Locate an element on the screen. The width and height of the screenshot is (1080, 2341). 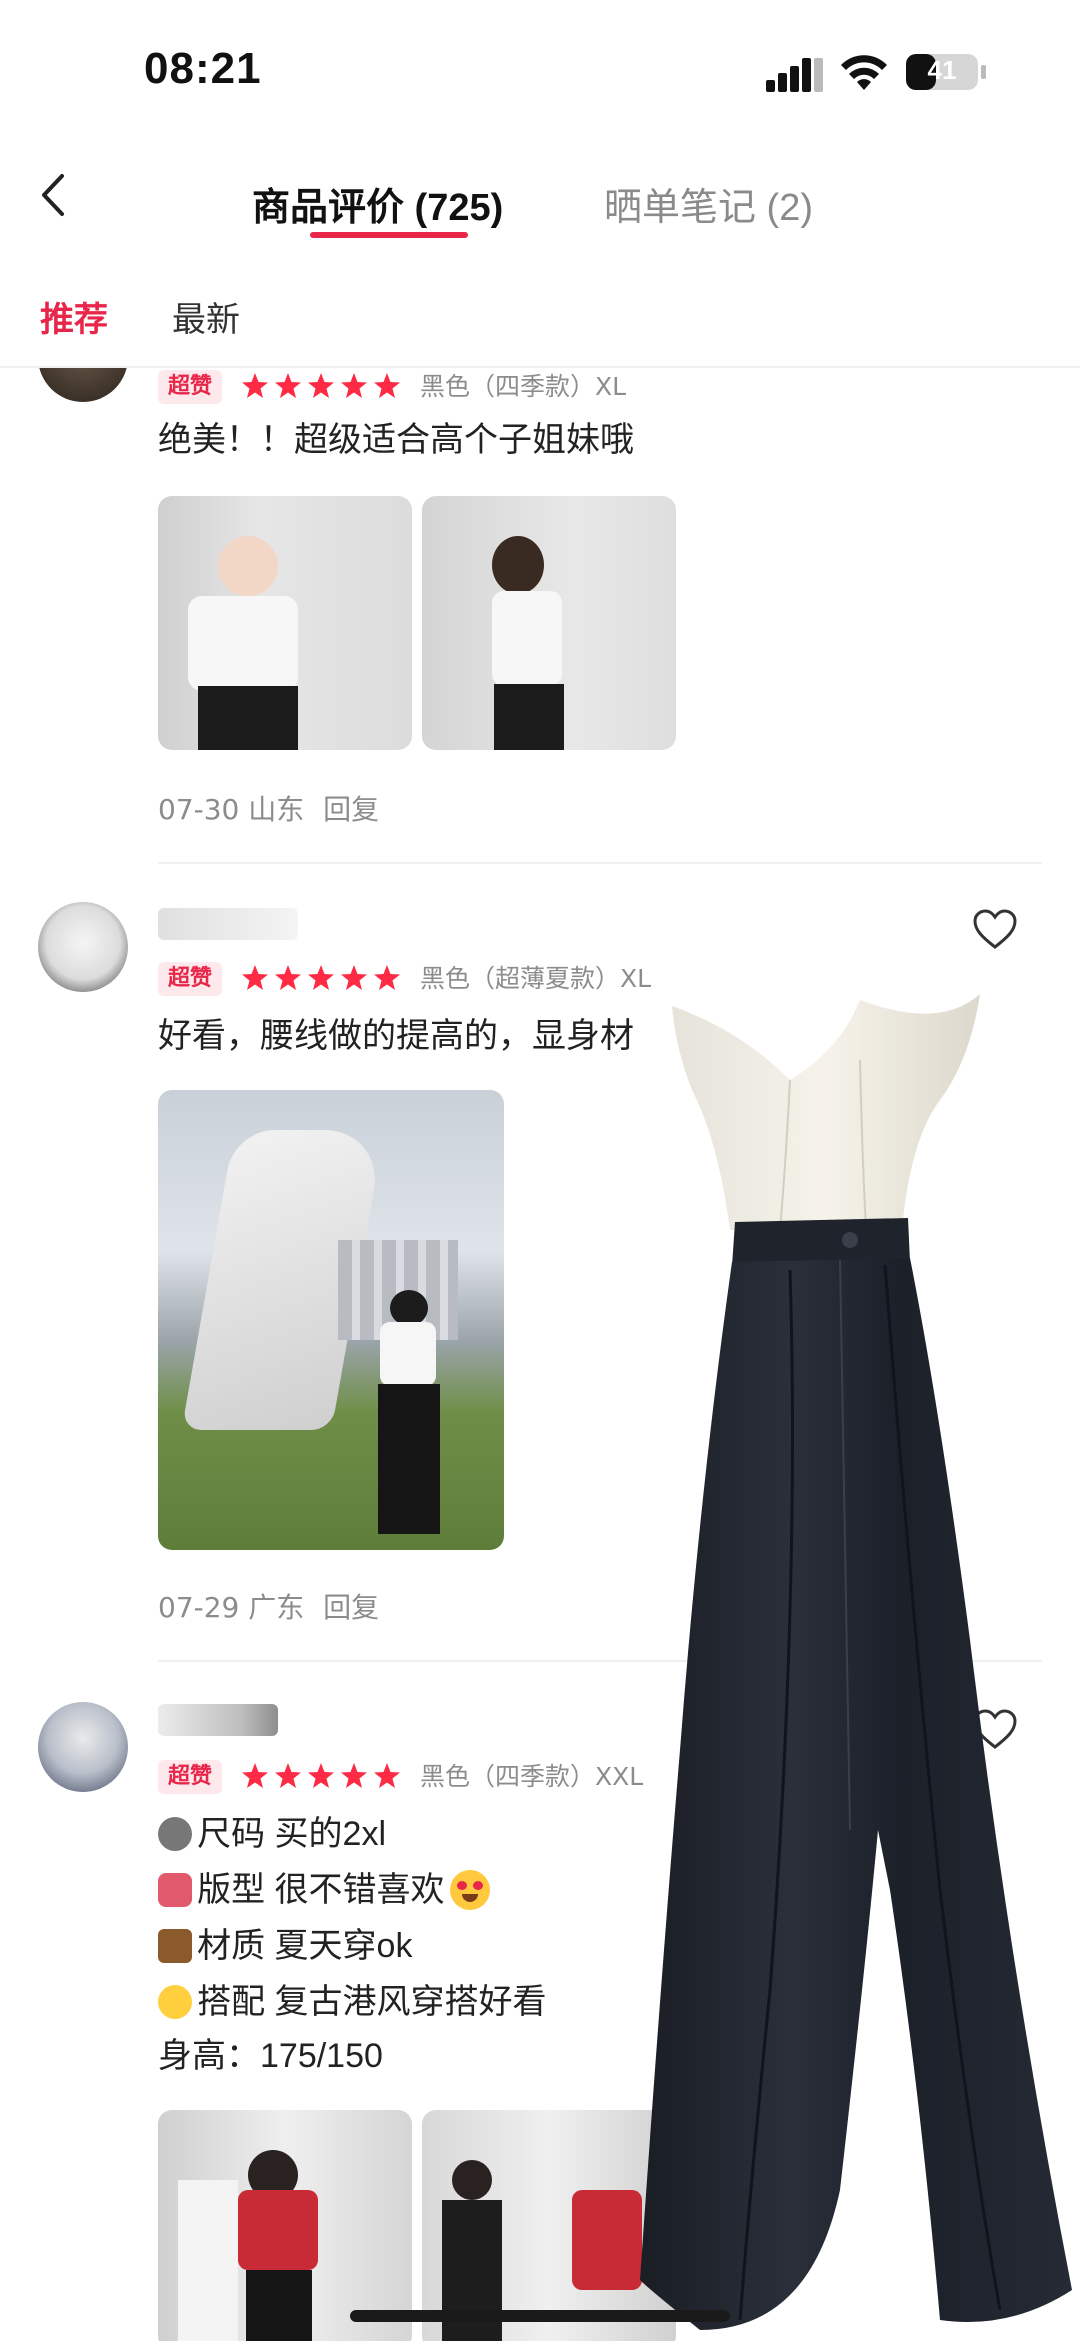
review-line: 材质 夏天穿ok is located at coordinates (285, 1946).